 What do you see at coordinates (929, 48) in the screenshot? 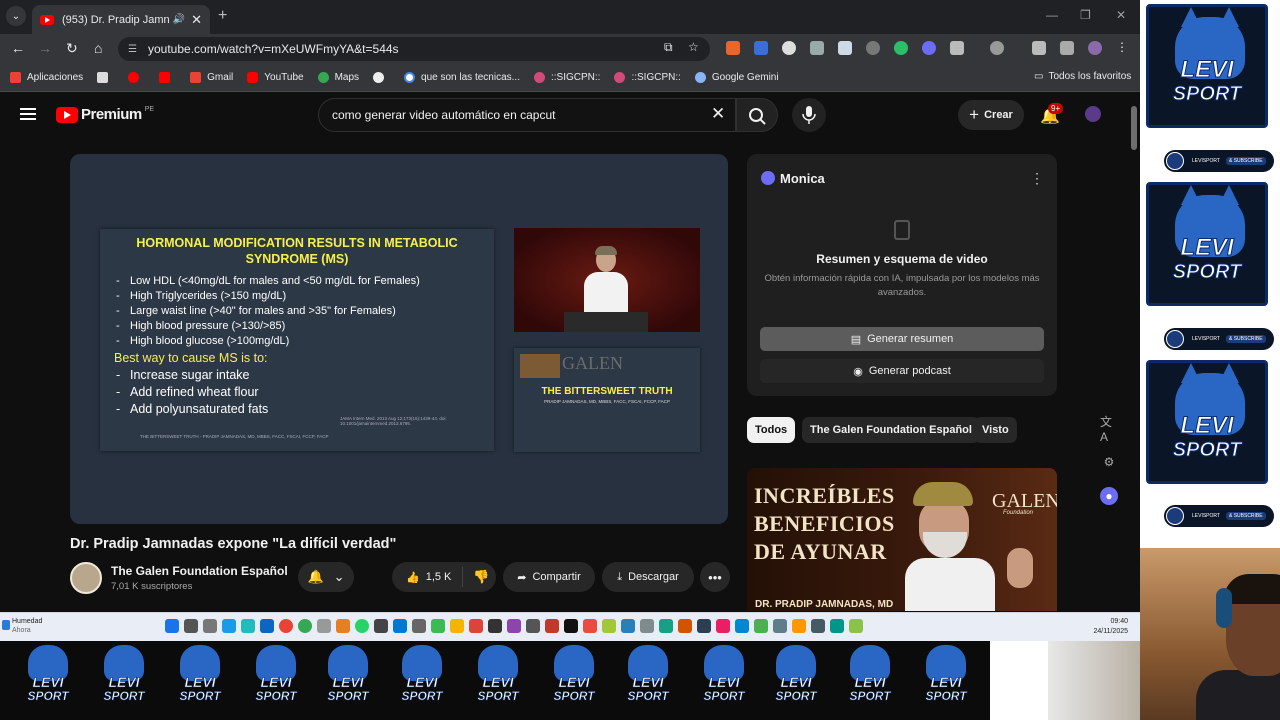
I see `extension-monica-icon` at bounding box center [929, 48].